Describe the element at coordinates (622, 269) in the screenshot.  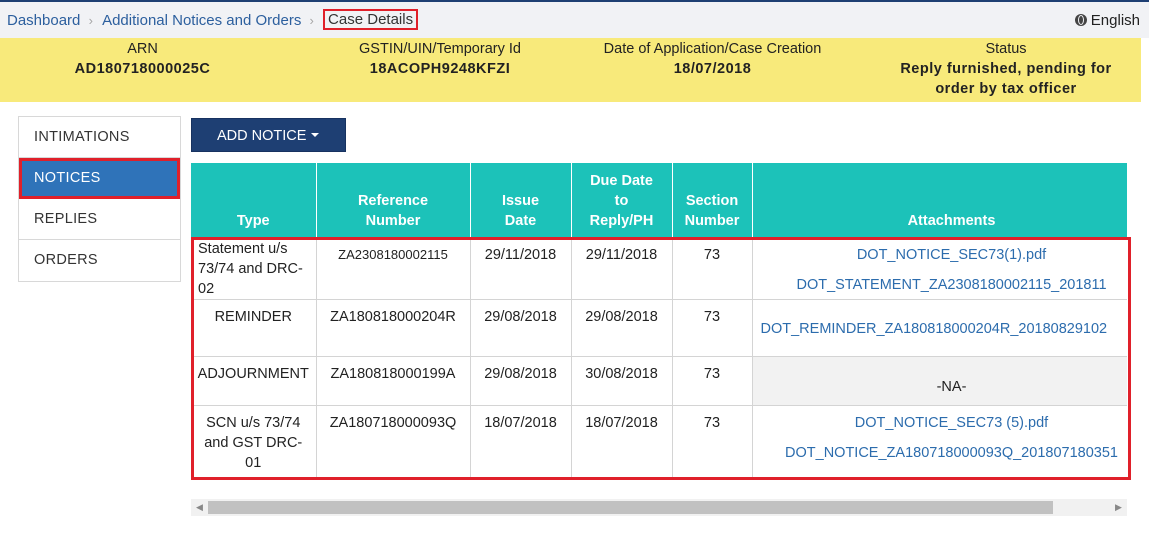
I see `cell-due-date: 29/11/2018` at that location.